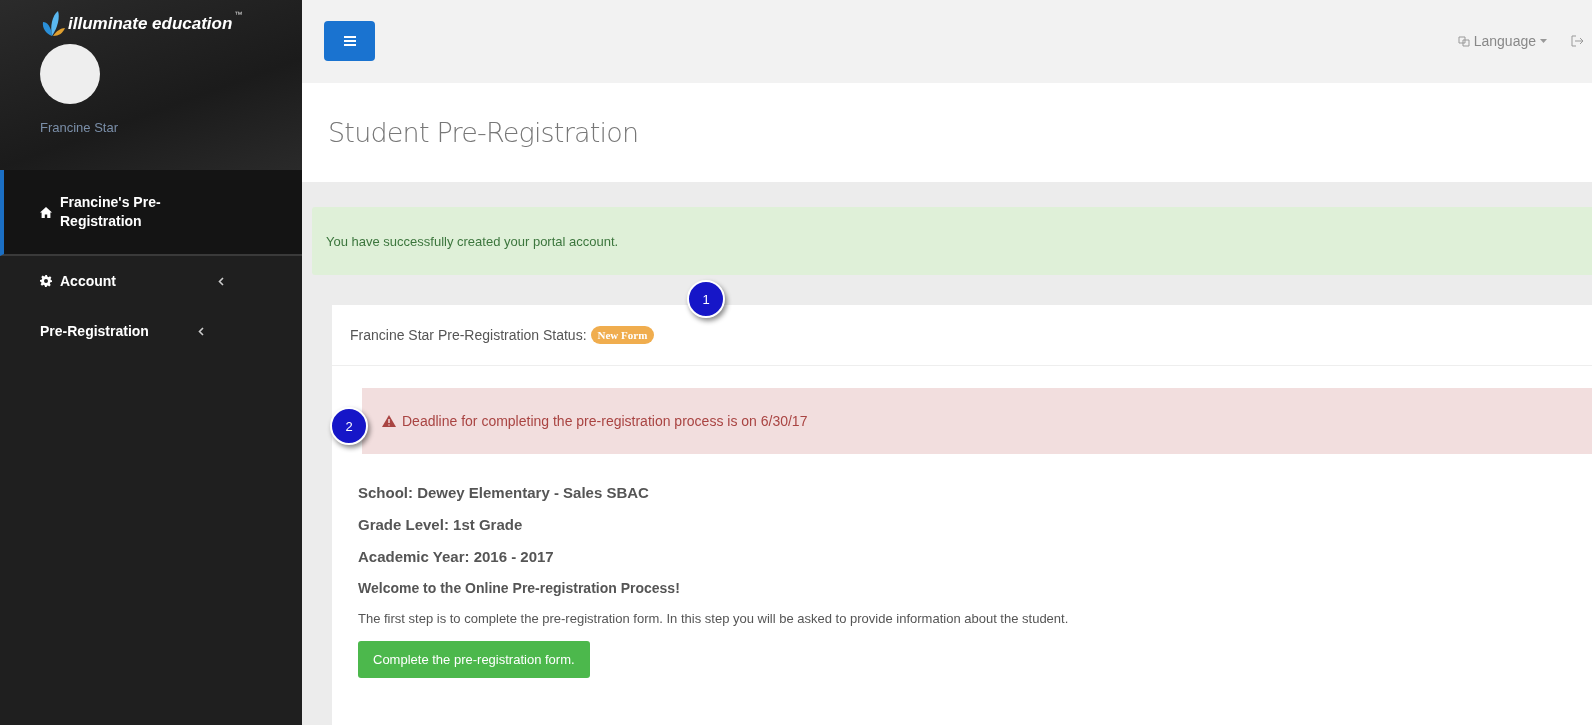 This screenshot has width=1592, height=725. Describe the element at coordinates (441, 524) in the screenshot. I see `detail-text: Grade Level: 1st Grade` at that location.